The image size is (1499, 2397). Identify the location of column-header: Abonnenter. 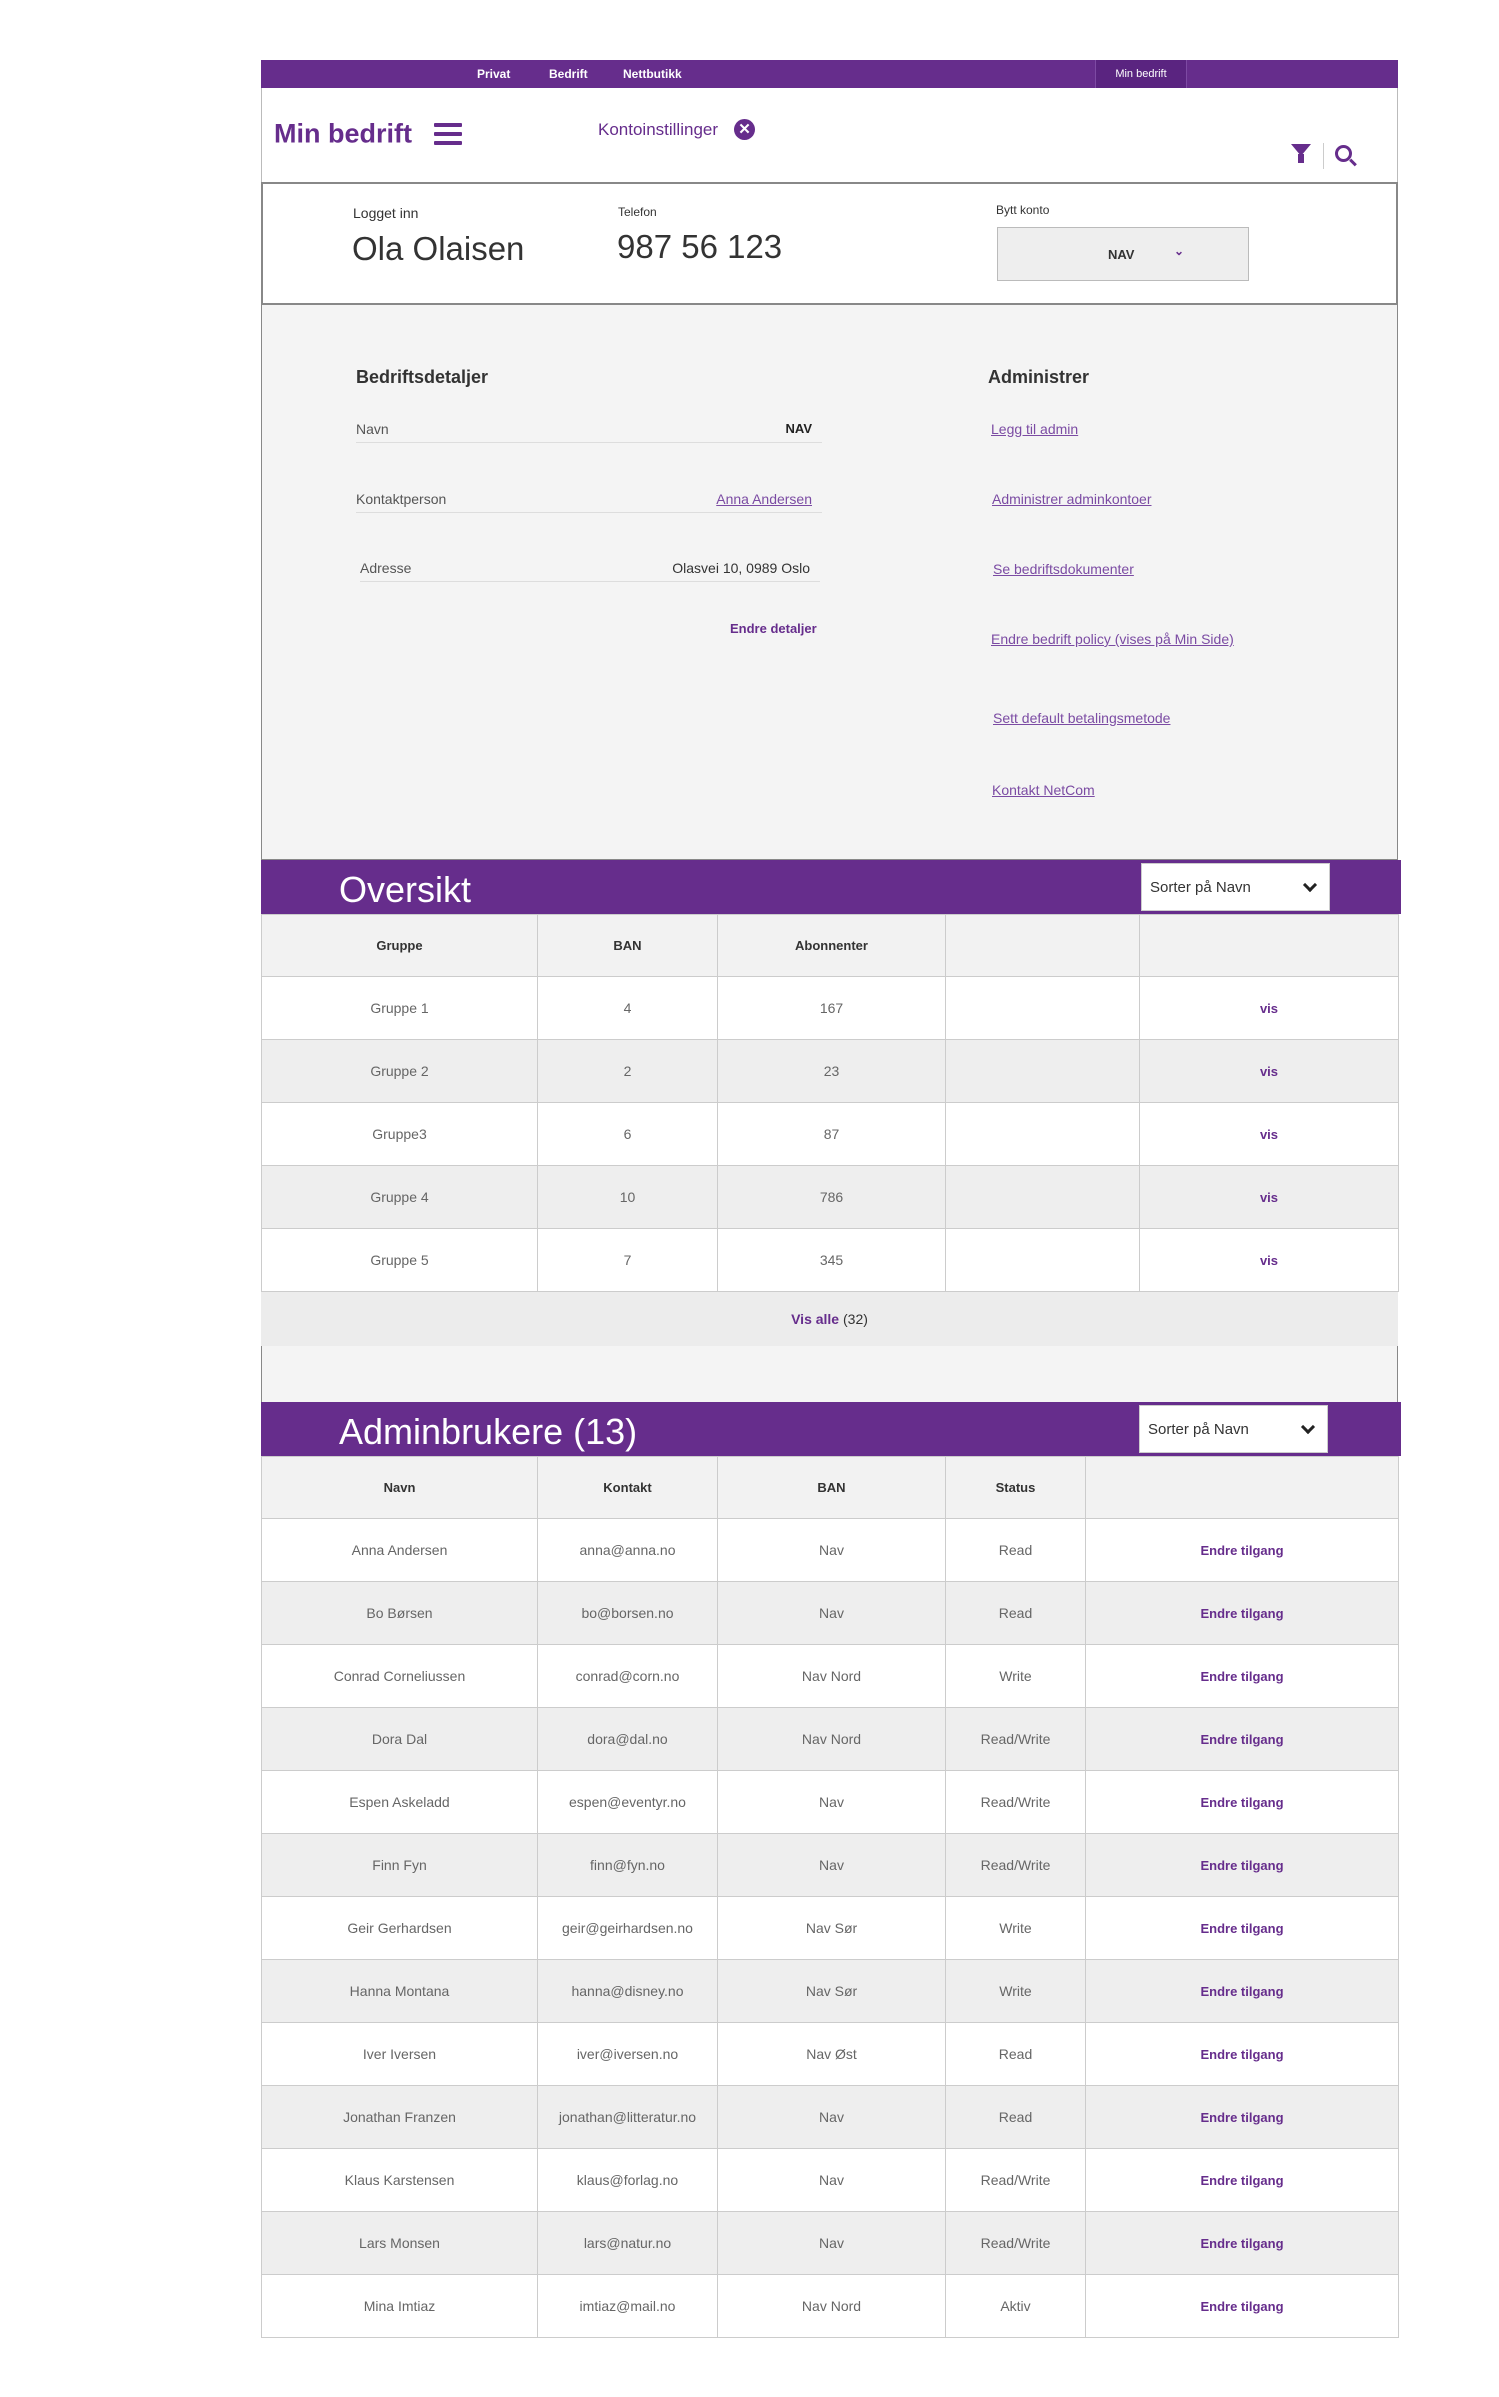
(831, 945).